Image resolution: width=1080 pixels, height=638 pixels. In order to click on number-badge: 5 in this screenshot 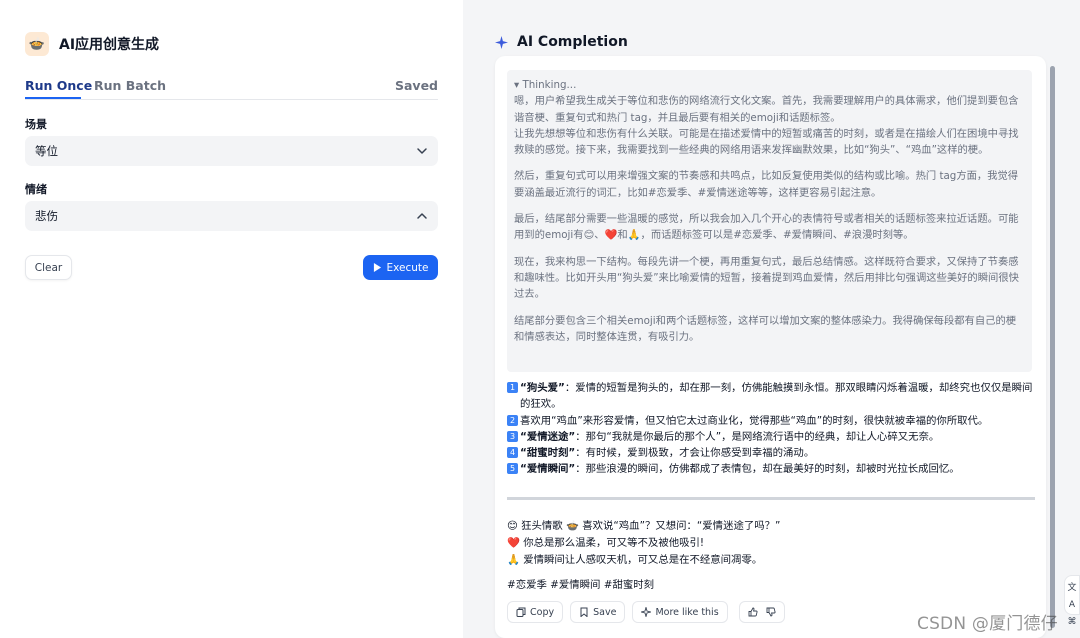, I will do `click(512, 469)`.